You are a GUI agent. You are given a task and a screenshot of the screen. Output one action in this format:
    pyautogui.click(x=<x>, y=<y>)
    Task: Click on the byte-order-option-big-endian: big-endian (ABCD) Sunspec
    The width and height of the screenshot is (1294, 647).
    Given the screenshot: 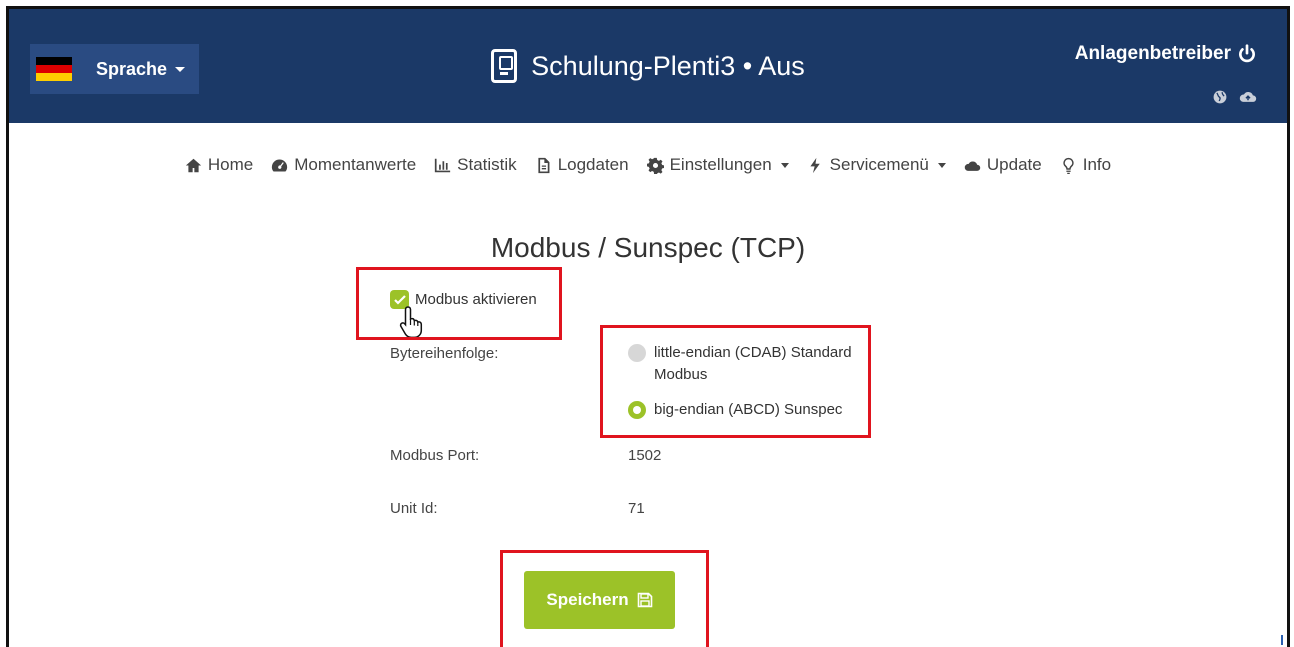 What is the action you would take?
    pyautogui.click(x=735, y=410)
    